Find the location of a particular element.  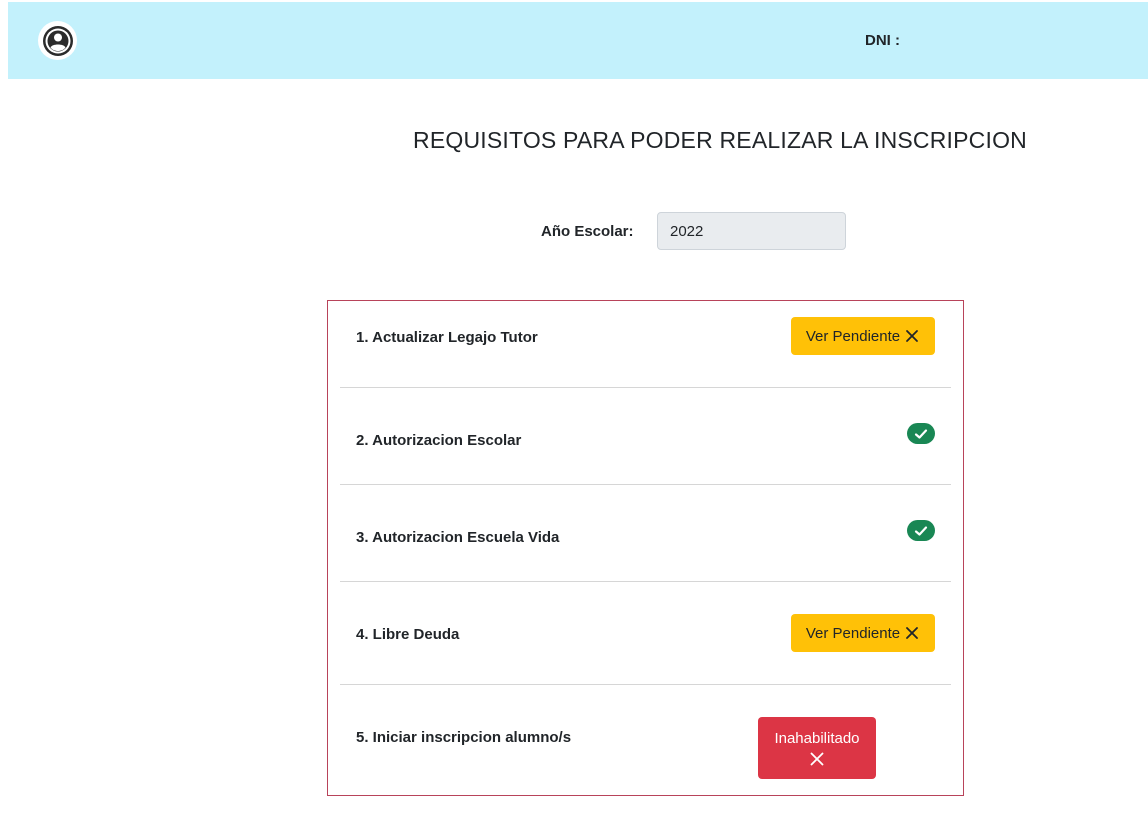

requirement-label-4: 4. Libre Deuda is located at coordinates (408, 634).